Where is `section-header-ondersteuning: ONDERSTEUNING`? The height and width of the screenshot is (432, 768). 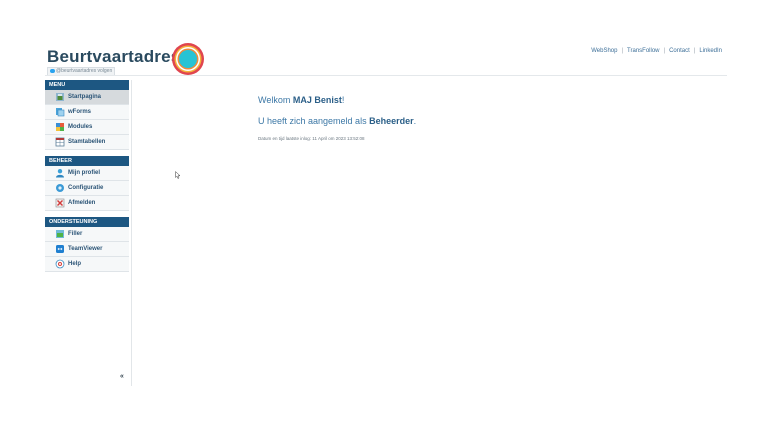
section-header-ondersteuning: ONDERSTEUNING is located at coordinates (87, 222).